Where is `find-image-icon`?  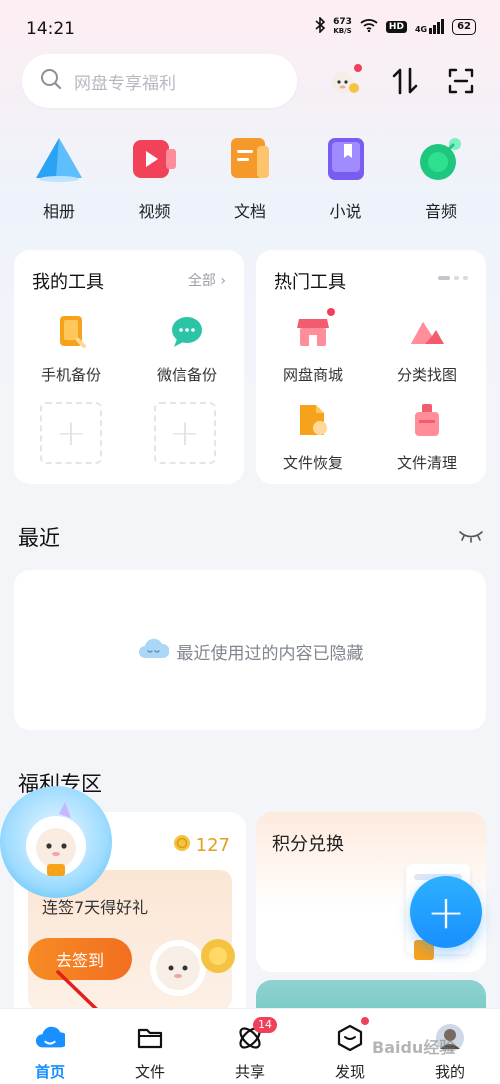 find-image-icon is located at coordinates (427, 332).